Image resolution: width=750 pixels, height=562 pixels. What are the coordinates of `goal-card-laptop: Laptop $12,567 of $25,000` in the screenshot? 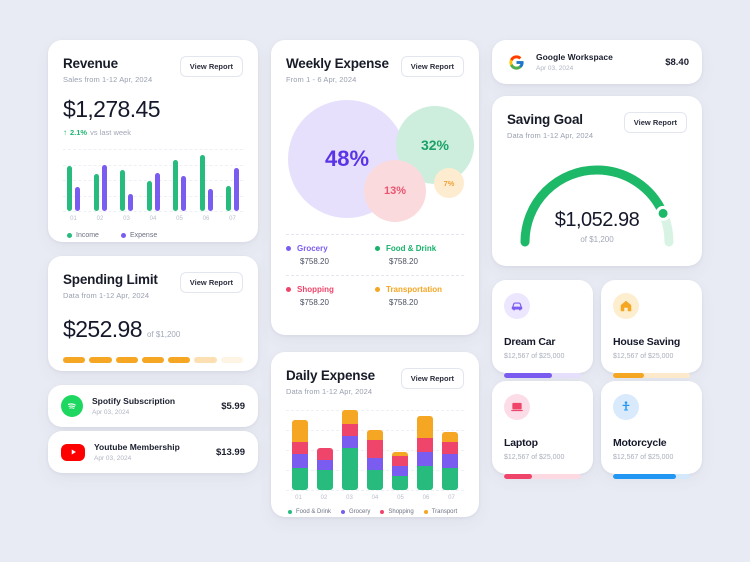 It's located at (542, 430).